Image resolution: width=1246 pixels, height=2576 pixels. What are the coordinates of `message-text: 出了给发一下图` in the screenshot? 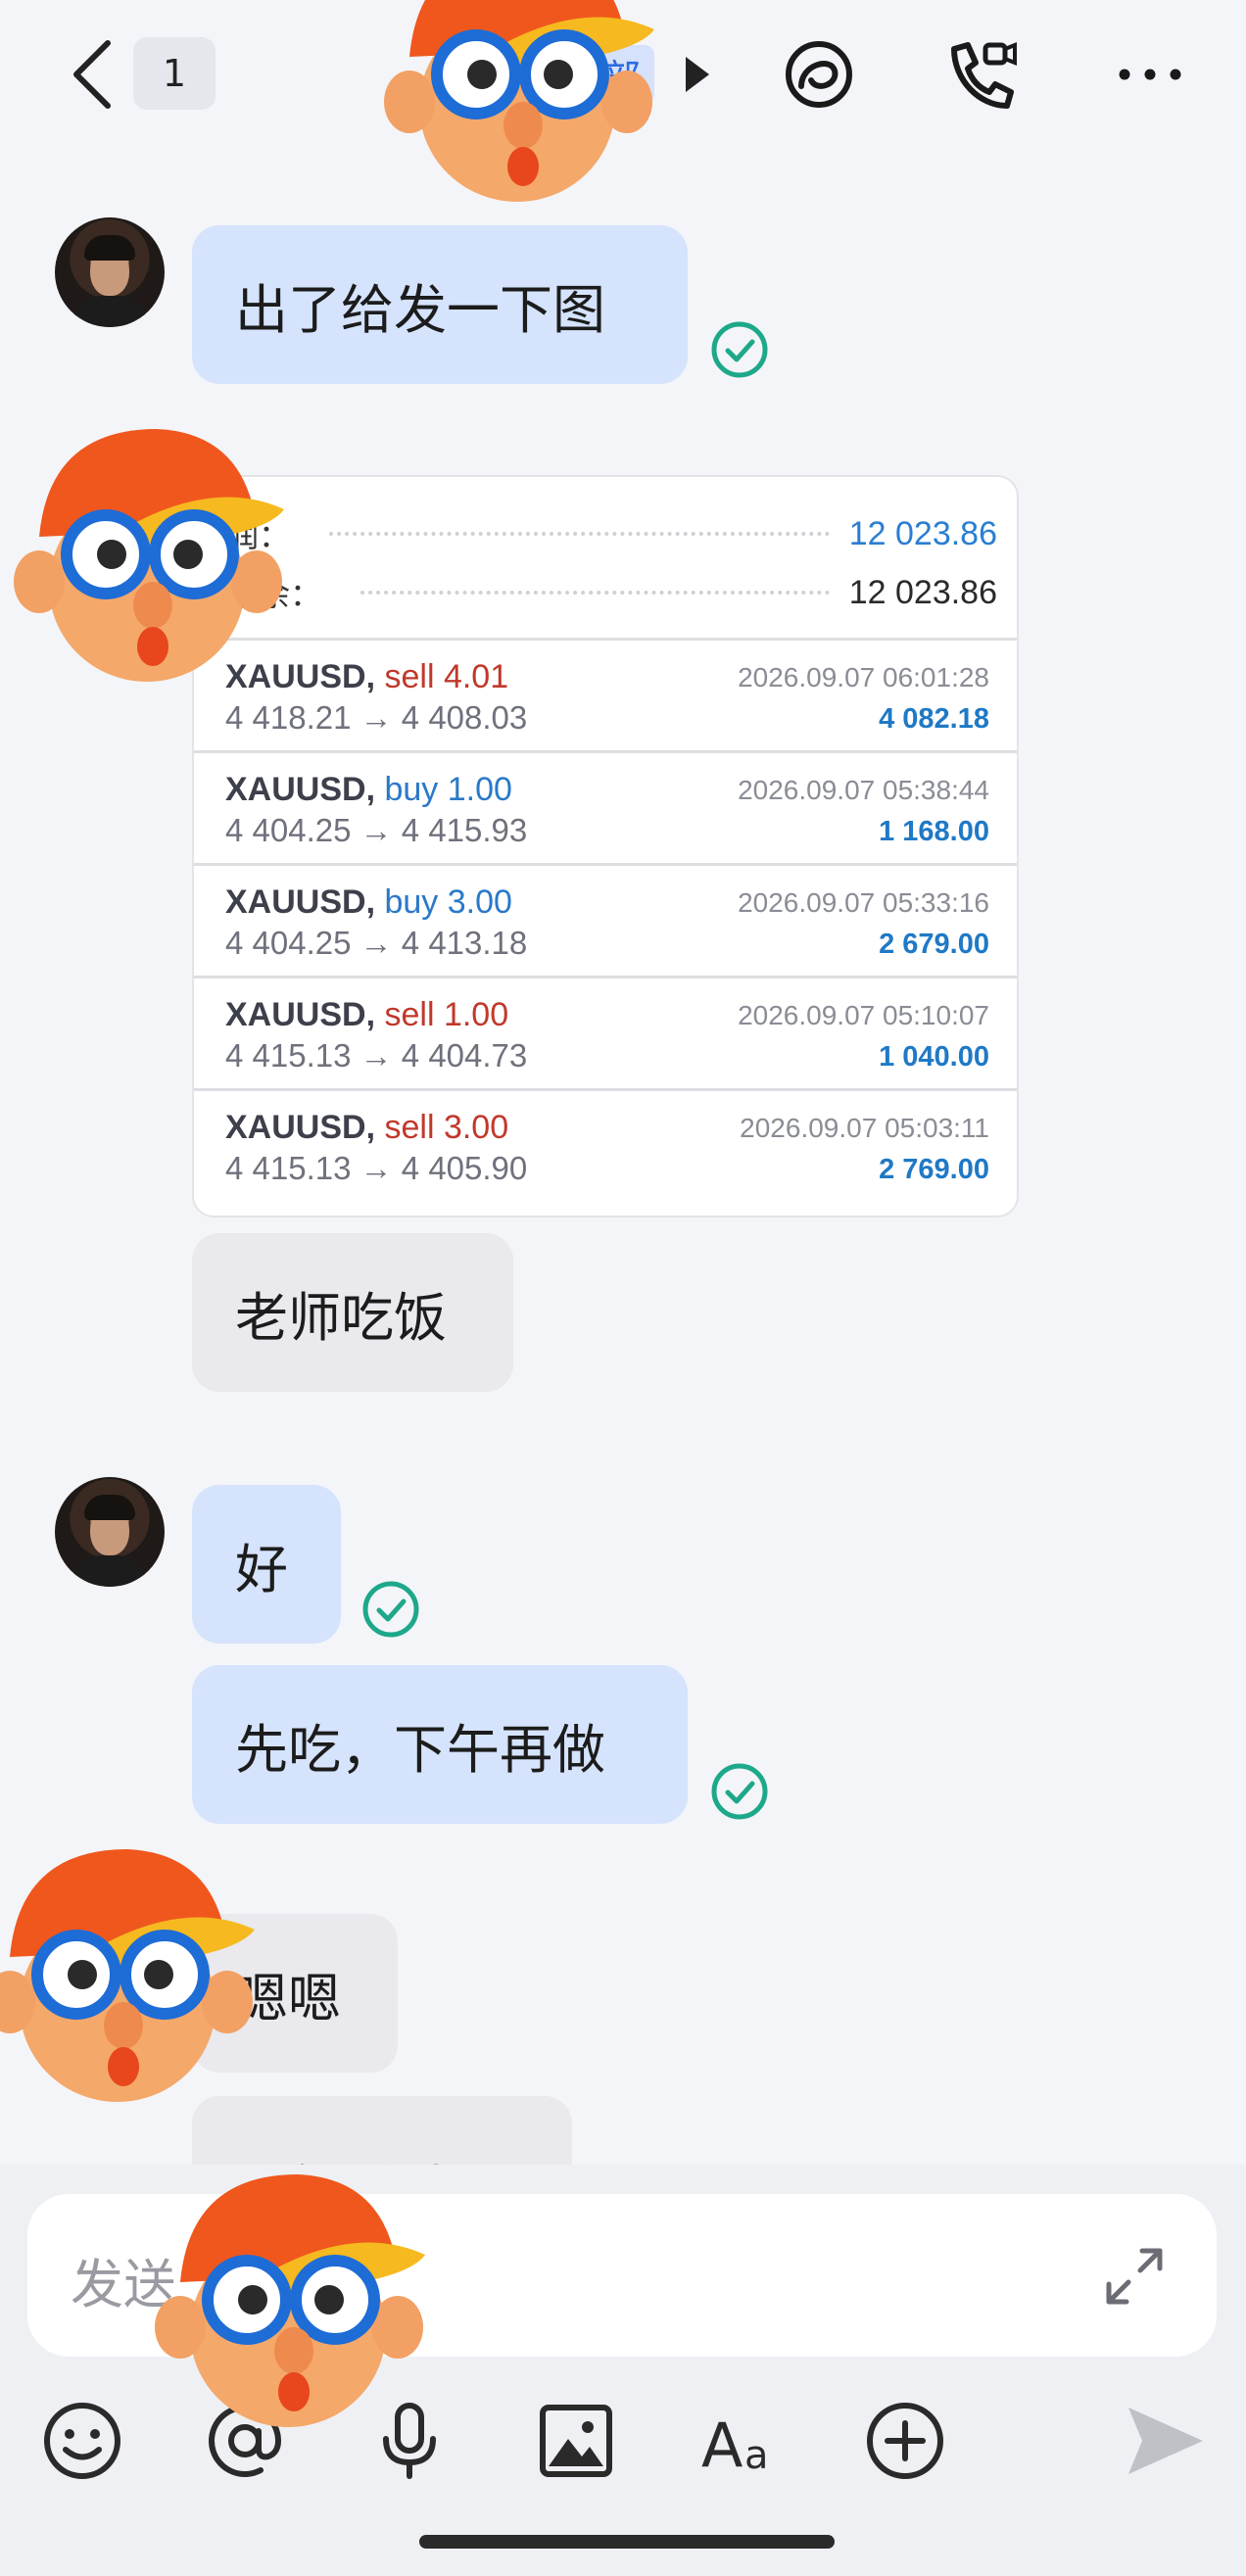 It's located at (420, 309).